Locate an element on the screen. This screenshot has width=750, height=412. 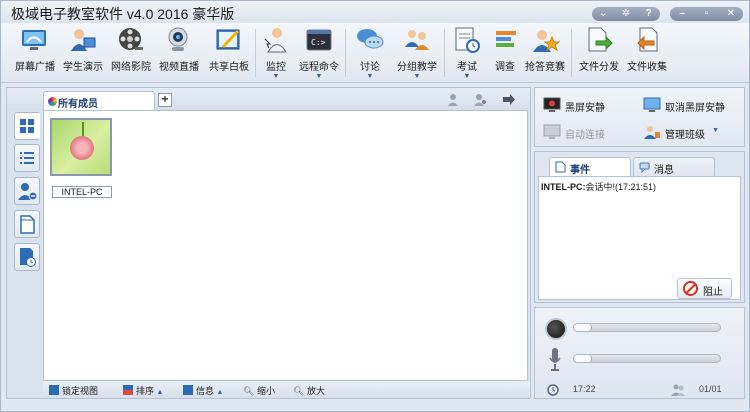
toolbar-remote-command: C:> 远程命令 ▼ is located at coordinates (319, 53).